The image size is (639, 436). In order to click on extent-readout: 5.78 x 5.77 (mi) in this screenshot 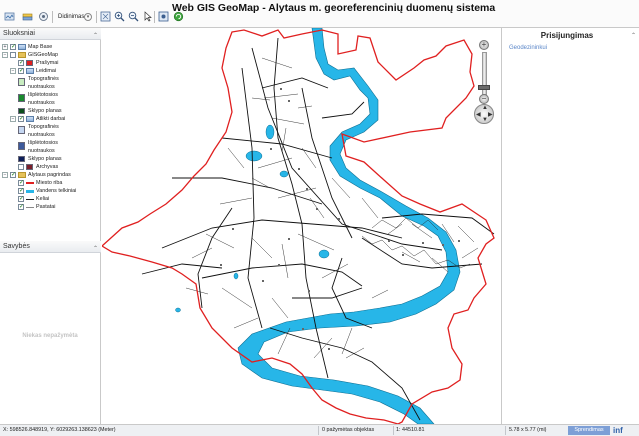, I will do `click(528, 430)`.